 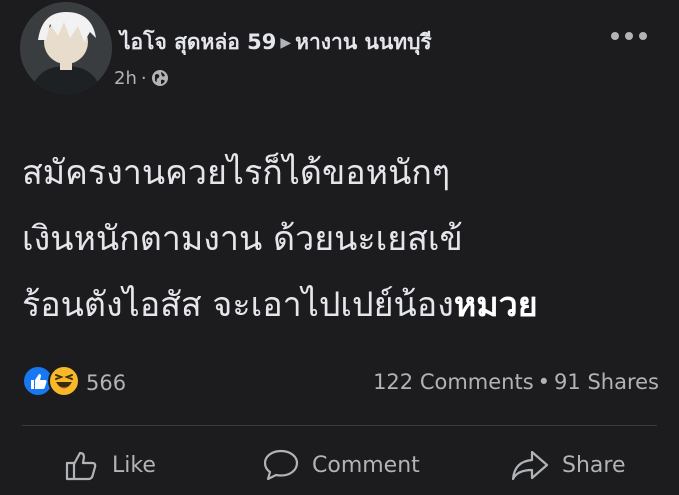 I want to click on post-text-line-last: ร้อนตังไอสัส จะเอาไปเปย์น้องหมวย, so click(x=342, y=305).